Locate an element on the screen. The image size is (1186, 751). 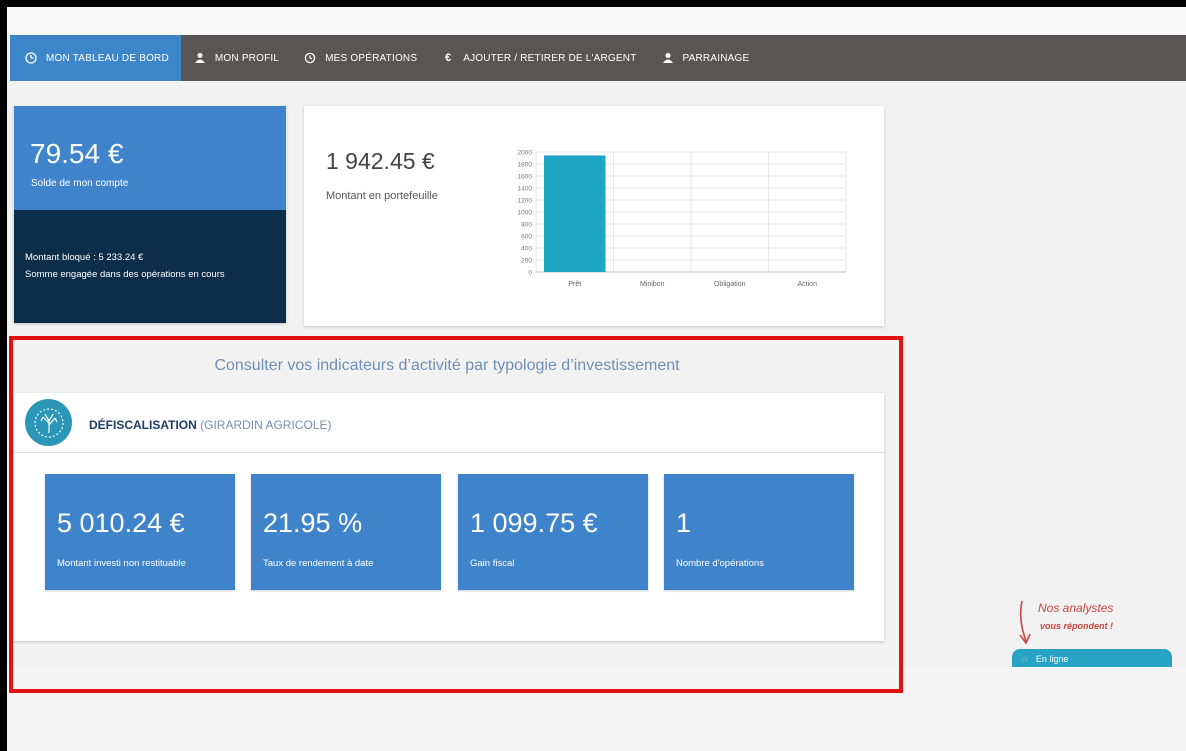
nav-profile-label: MON PROFIL is located at coordinates (247, 58).